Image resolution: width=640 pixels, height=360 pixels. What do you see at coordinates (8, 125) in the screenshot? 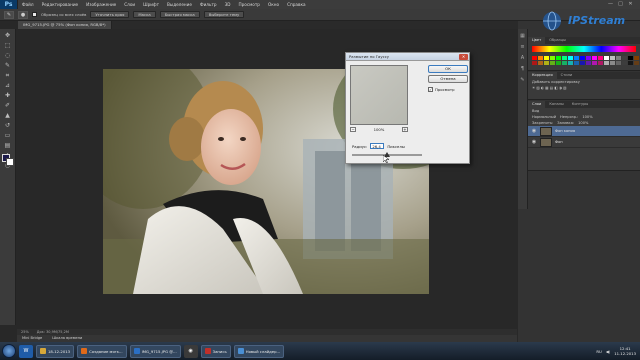
I see `history-brush-icon: ↺` at bounding box center [8, 125].